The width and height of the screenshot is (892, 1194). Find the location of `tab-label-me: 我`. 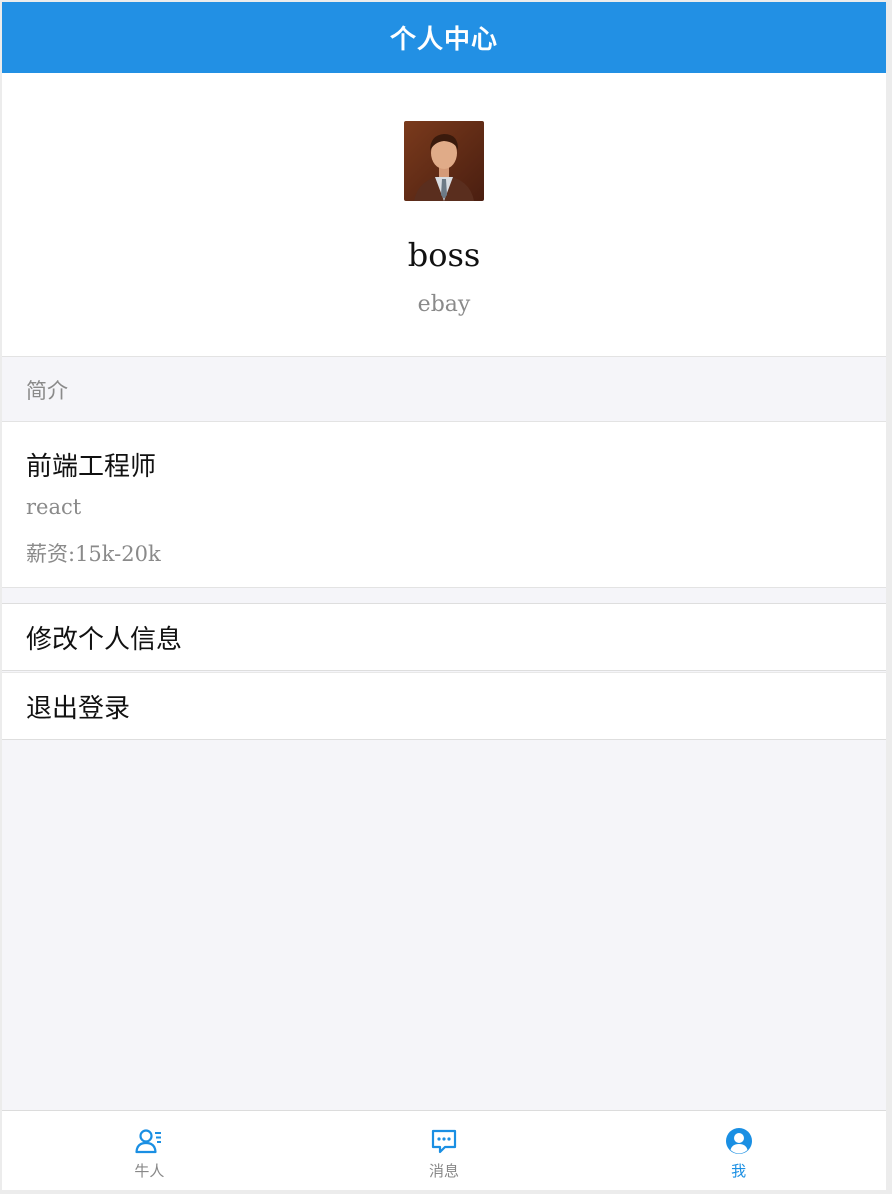

tab-label-me: 我 is located at coordinates (739, 1171).